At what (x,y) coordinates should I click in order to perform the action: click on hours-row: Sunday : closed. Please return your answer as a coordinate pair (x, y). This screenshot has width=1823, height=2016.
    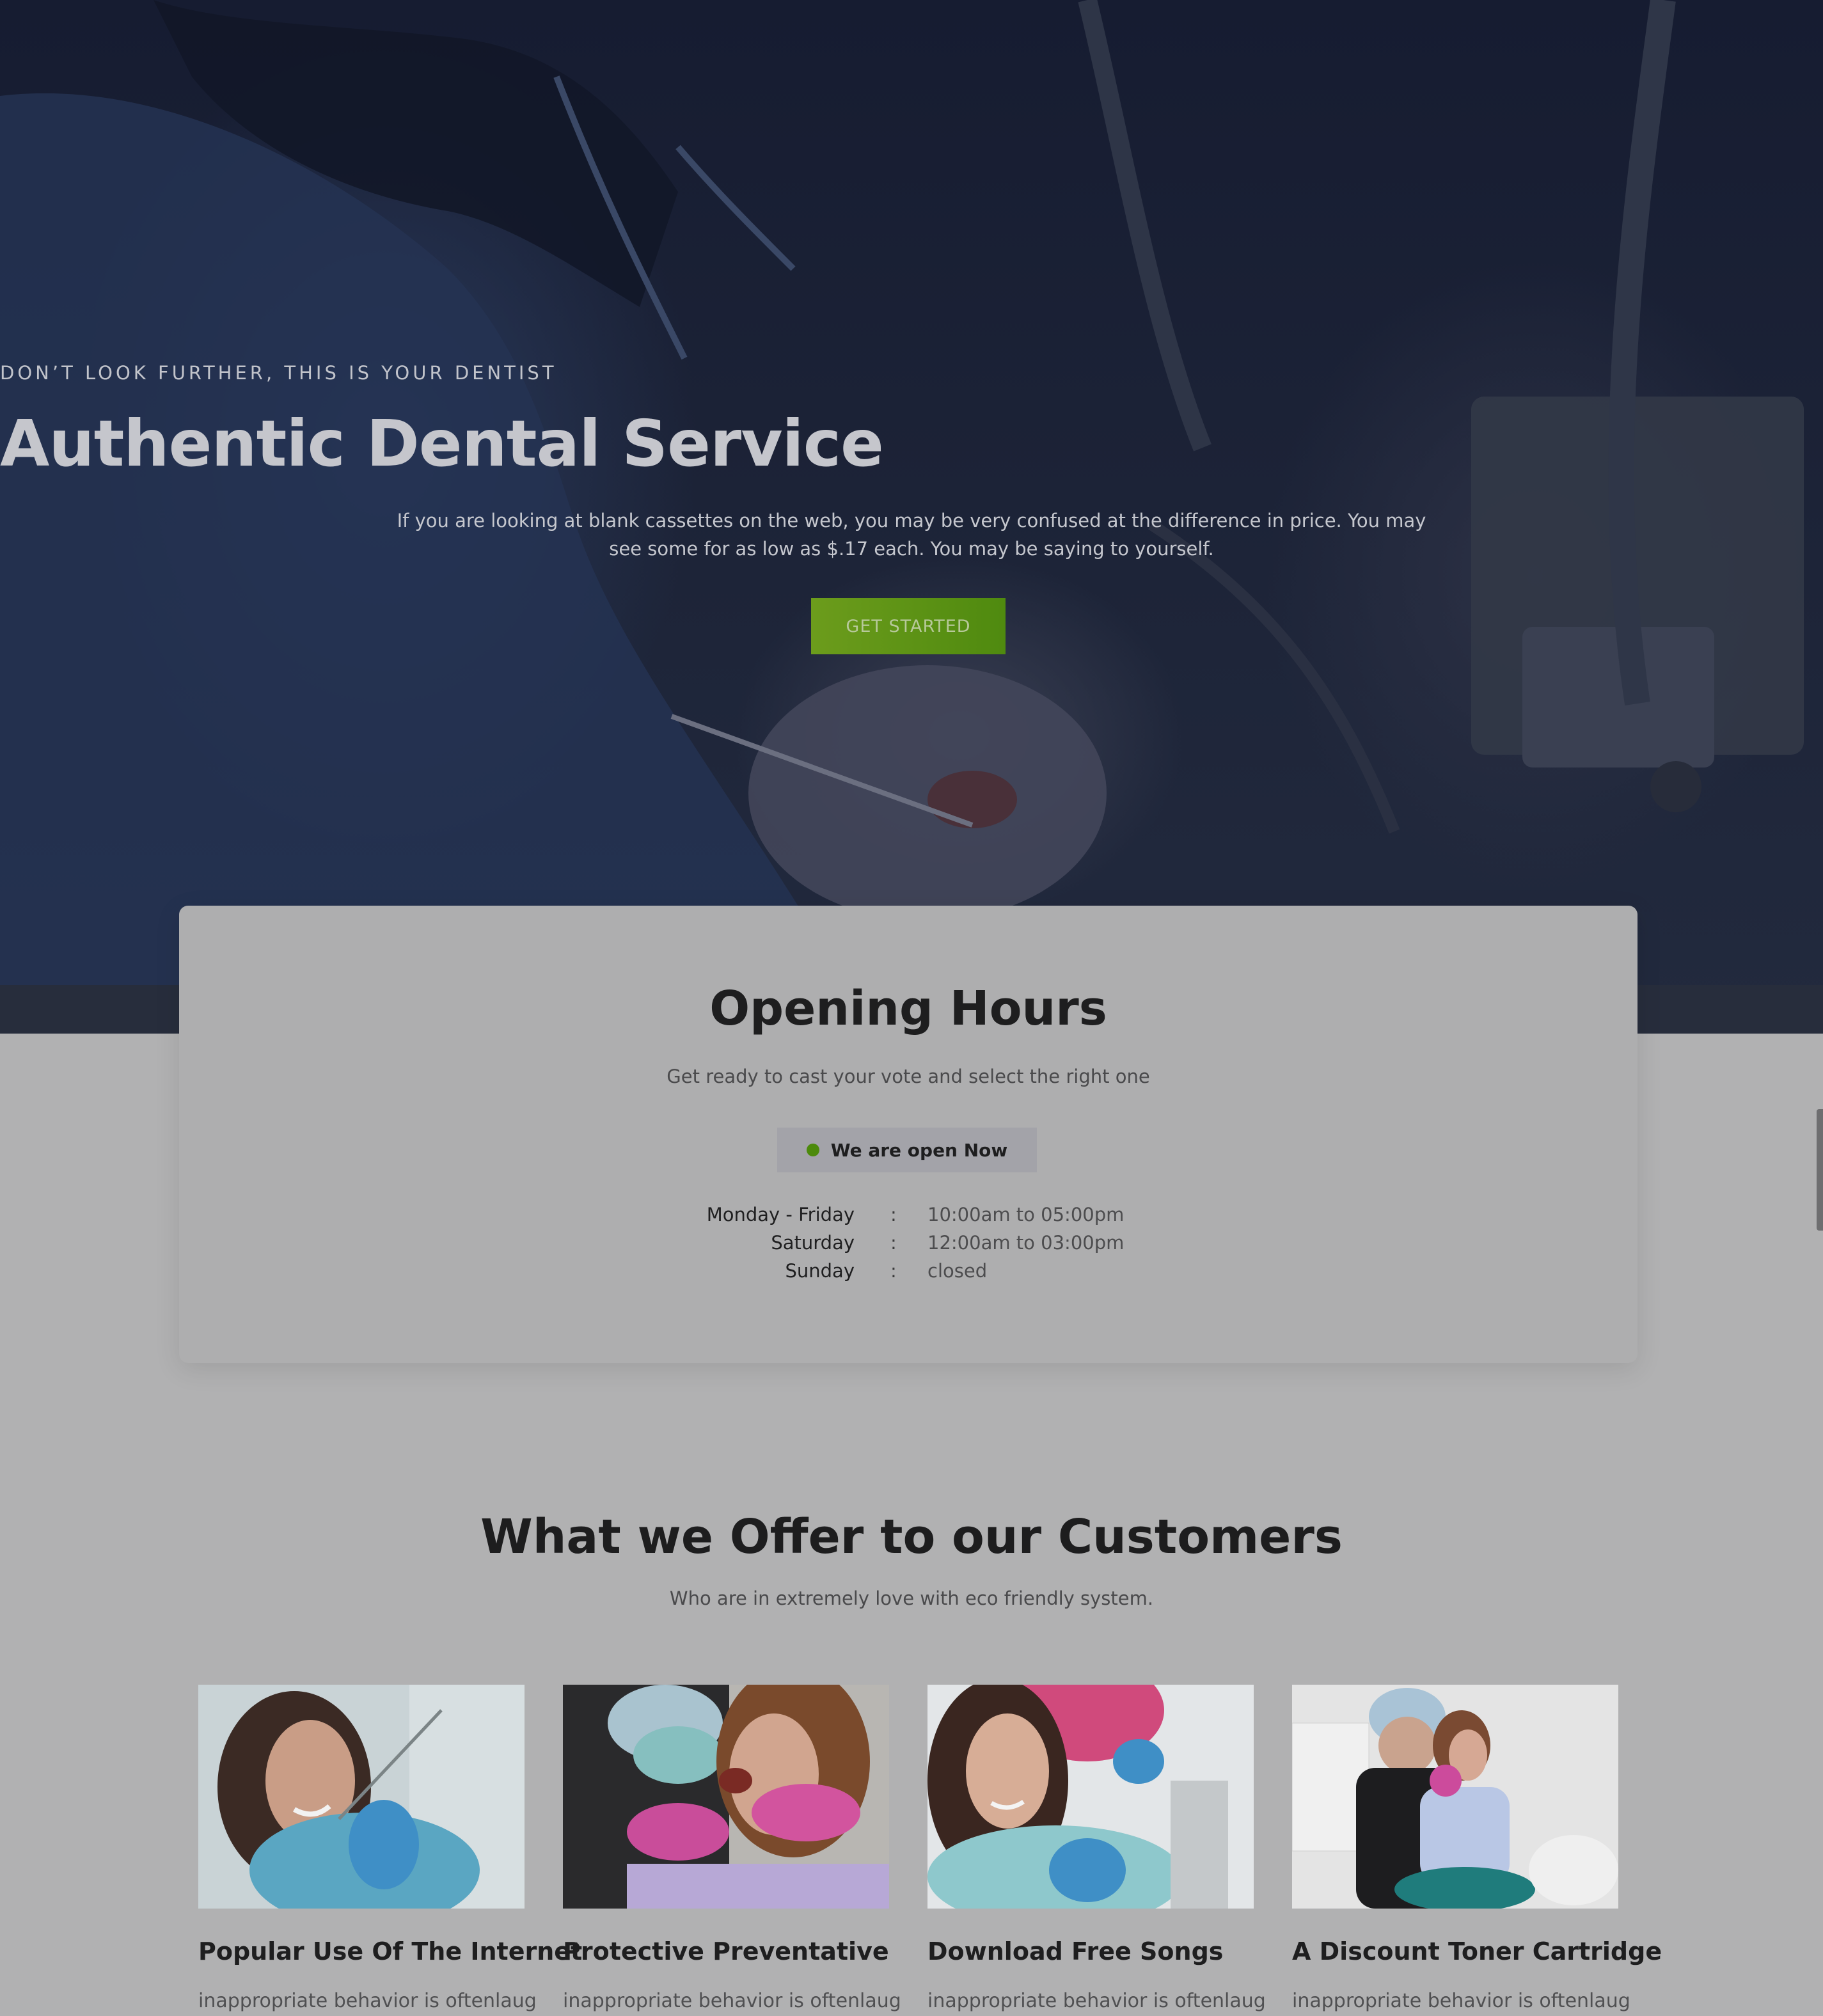
    Looking at the image, I should click on (908, 1274).